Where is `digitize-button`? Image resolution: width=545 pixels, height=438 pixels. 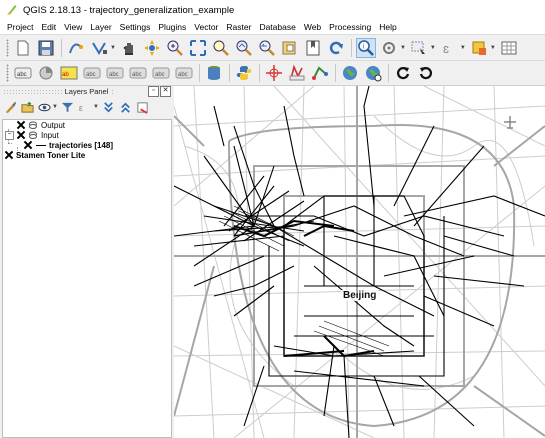 digitize-button is located at coordinates (76, 48).